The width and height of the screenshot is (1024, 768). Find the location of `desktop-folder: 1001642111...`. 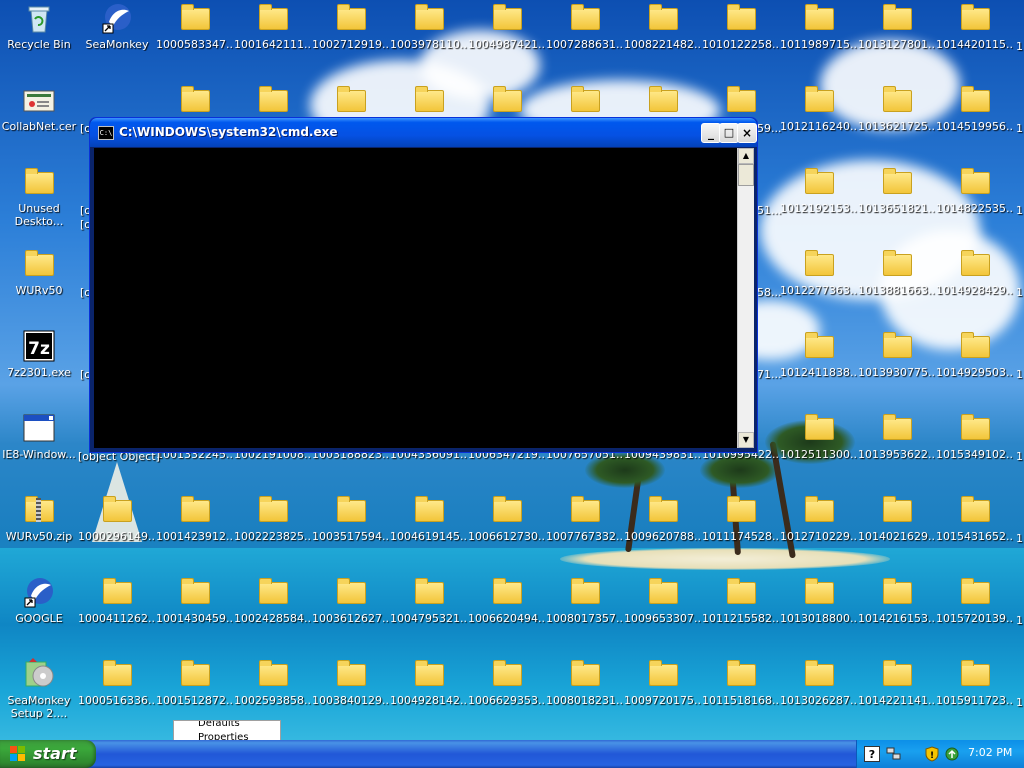

desktop-folder: 1001642111... is located at coordinates (273, 26).